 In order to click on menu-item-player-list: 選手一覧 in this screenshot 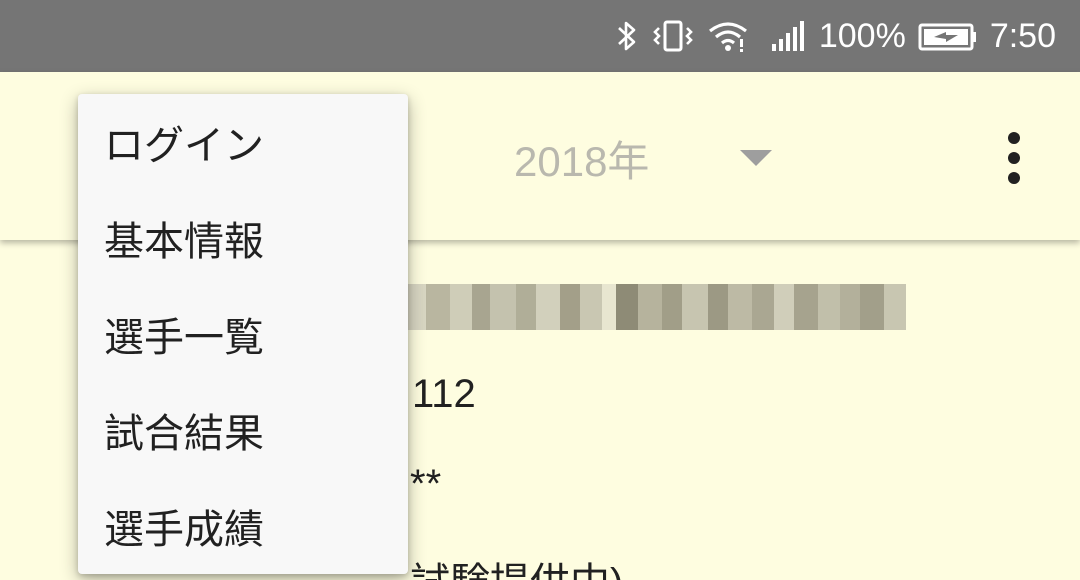, I will do `click(243, 334)`.